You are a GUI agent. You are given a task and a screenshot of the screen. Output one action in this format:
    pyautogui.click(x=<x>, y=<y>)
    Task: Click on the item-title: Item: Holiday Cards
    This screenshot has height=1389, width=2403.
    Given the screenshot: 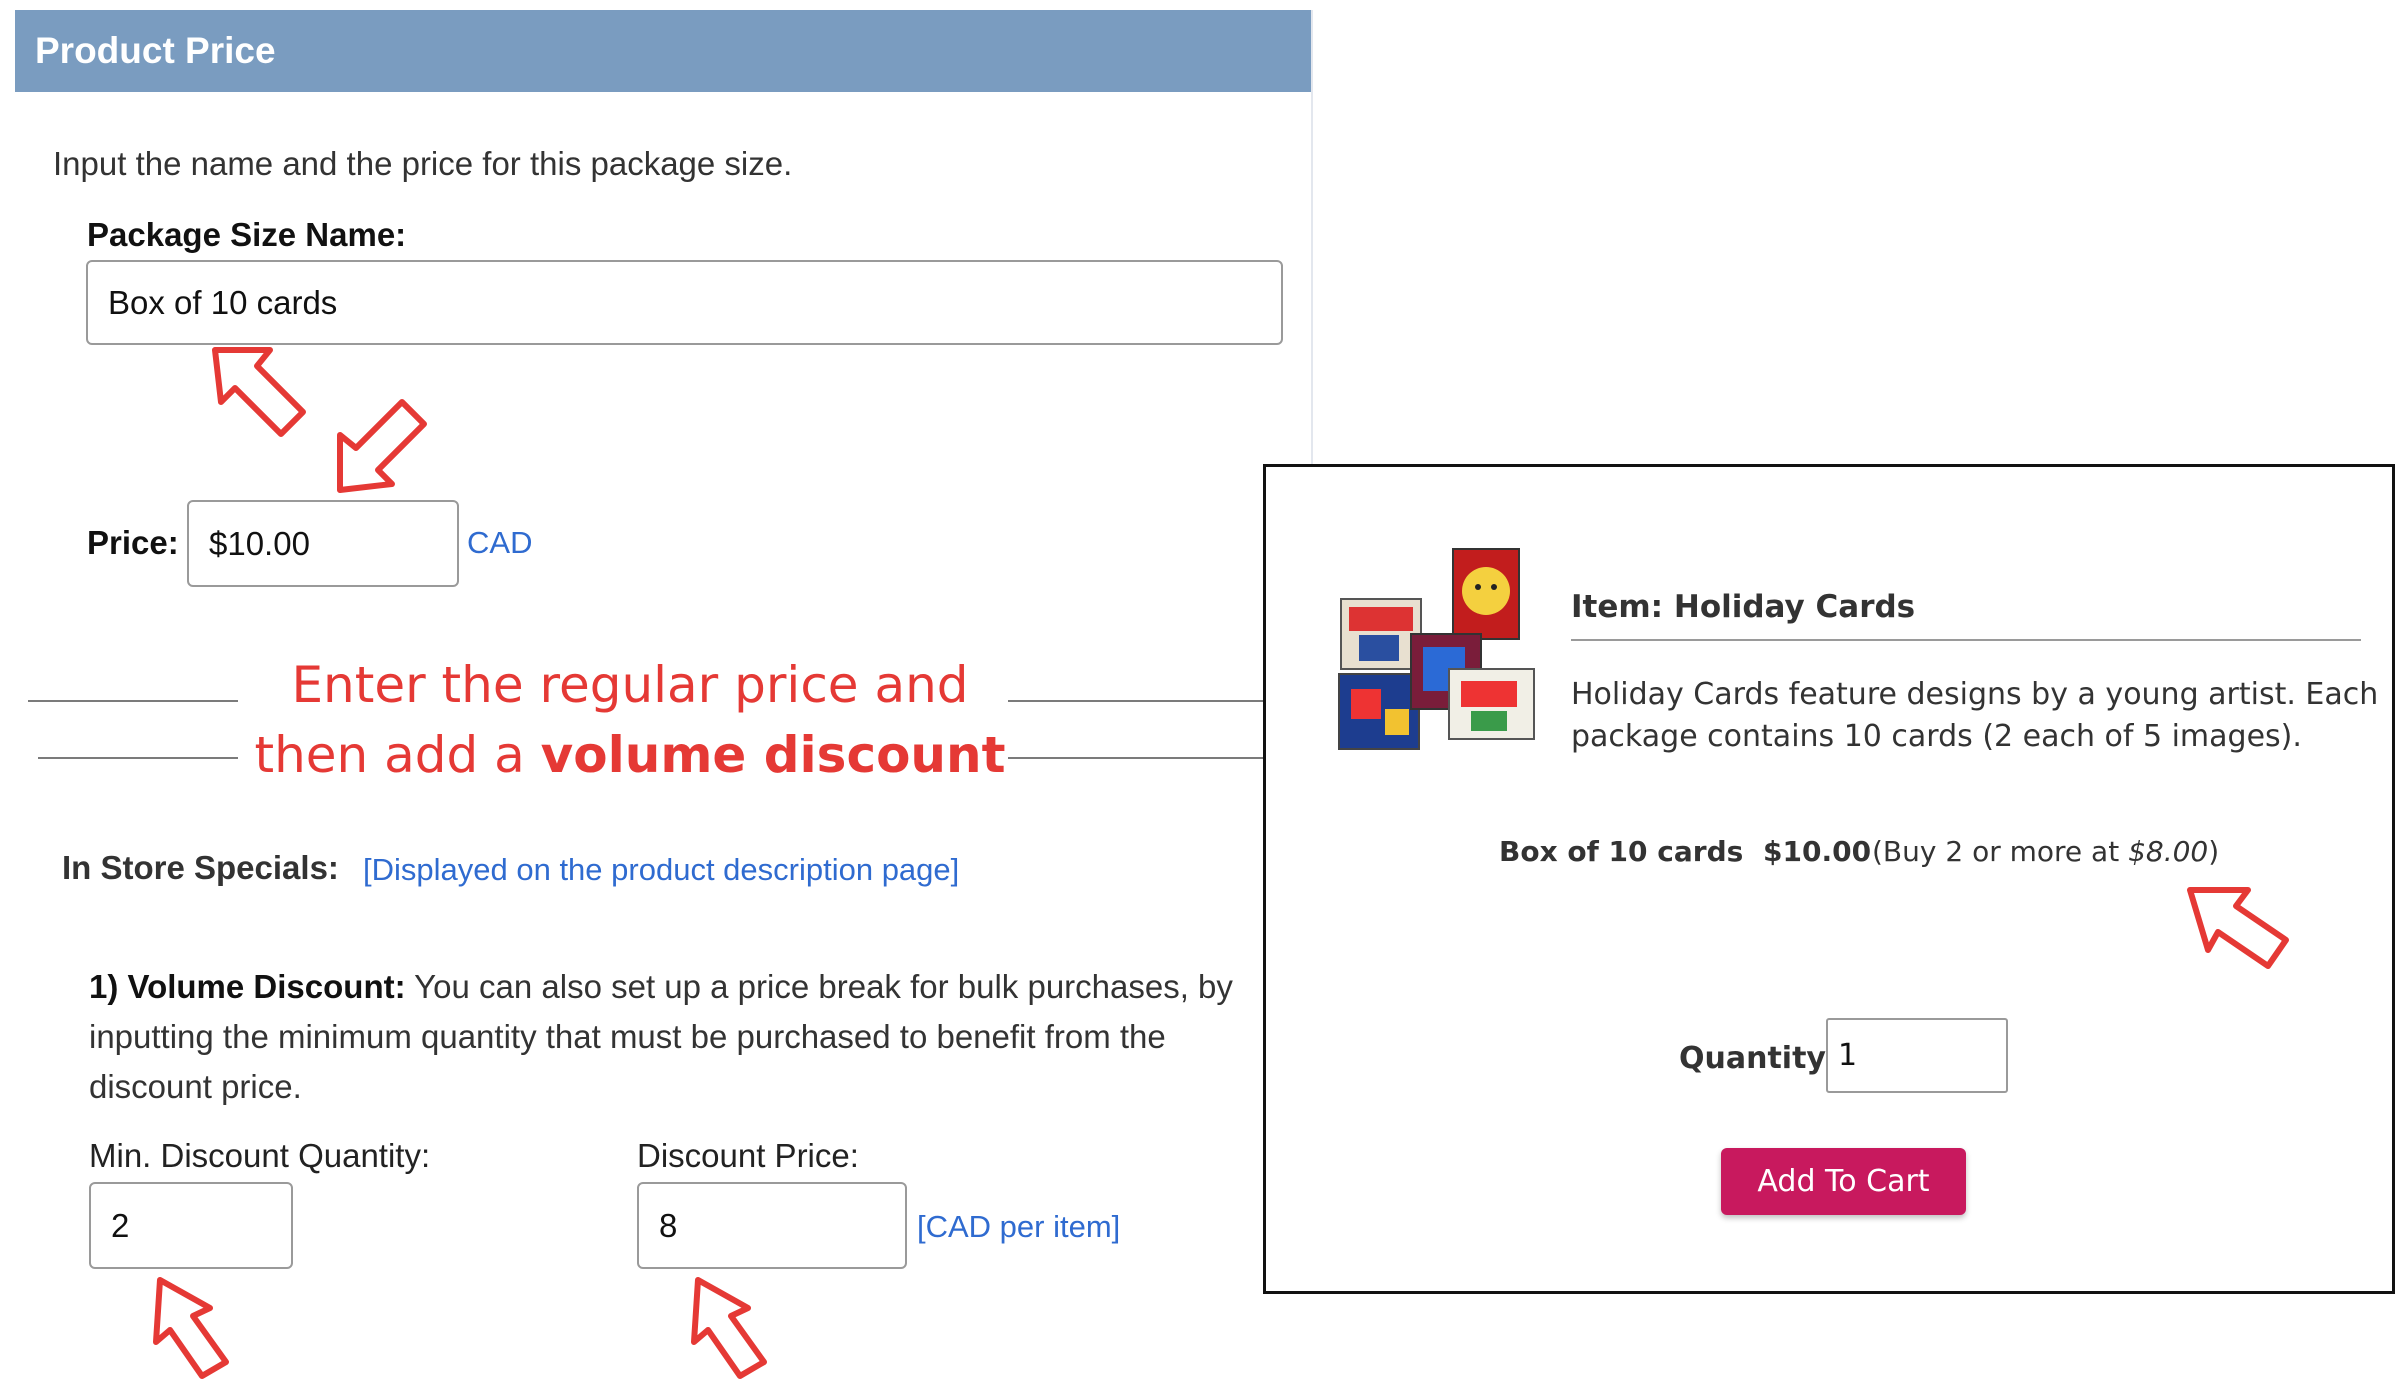 What is the action you would take?
    pyautogui.click(x=1743, y=607)
    